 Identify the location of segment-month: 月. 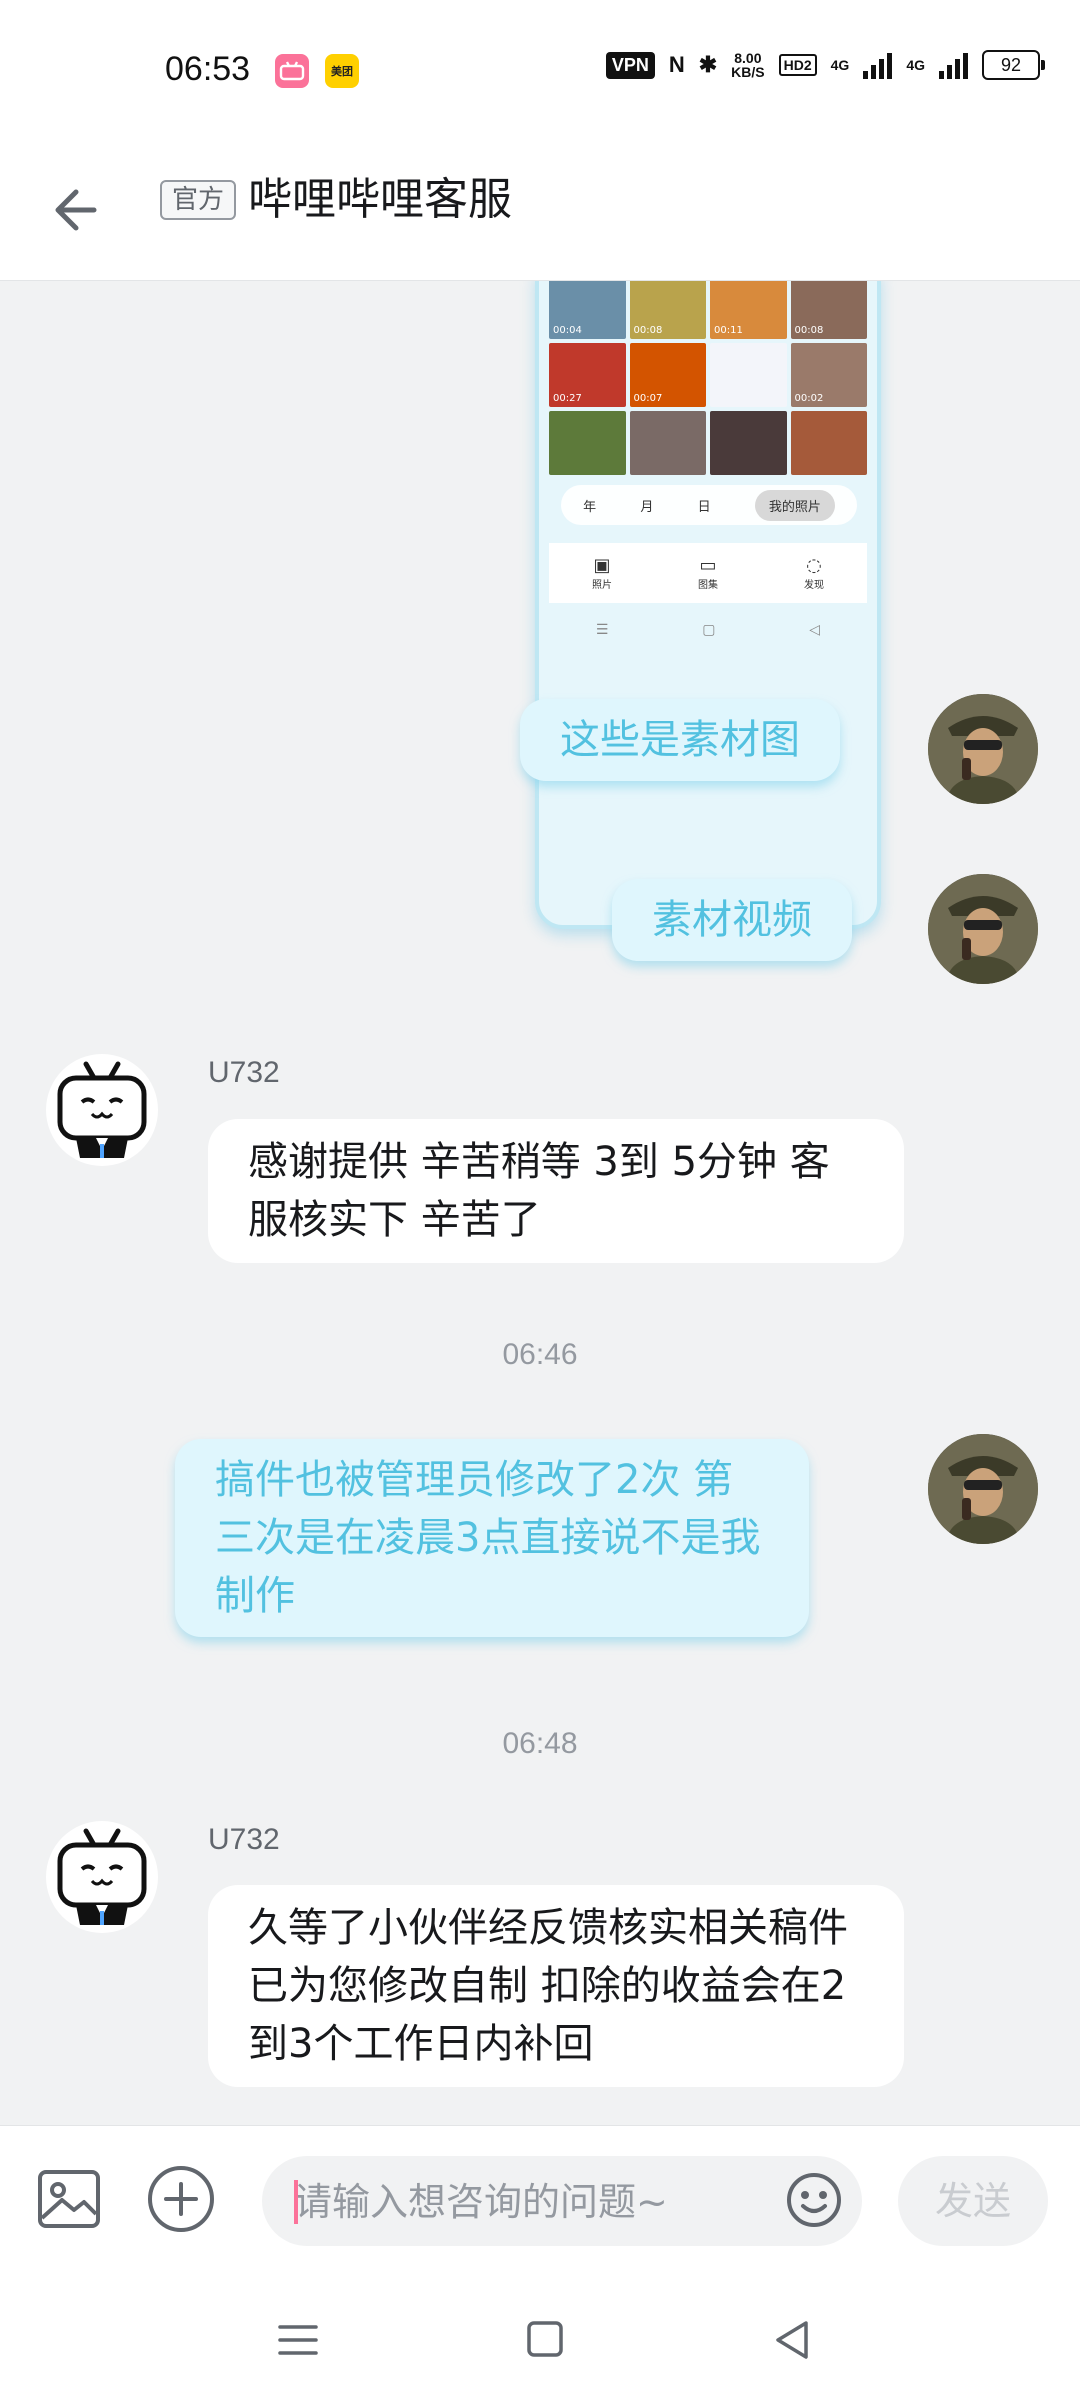
(647, 507).